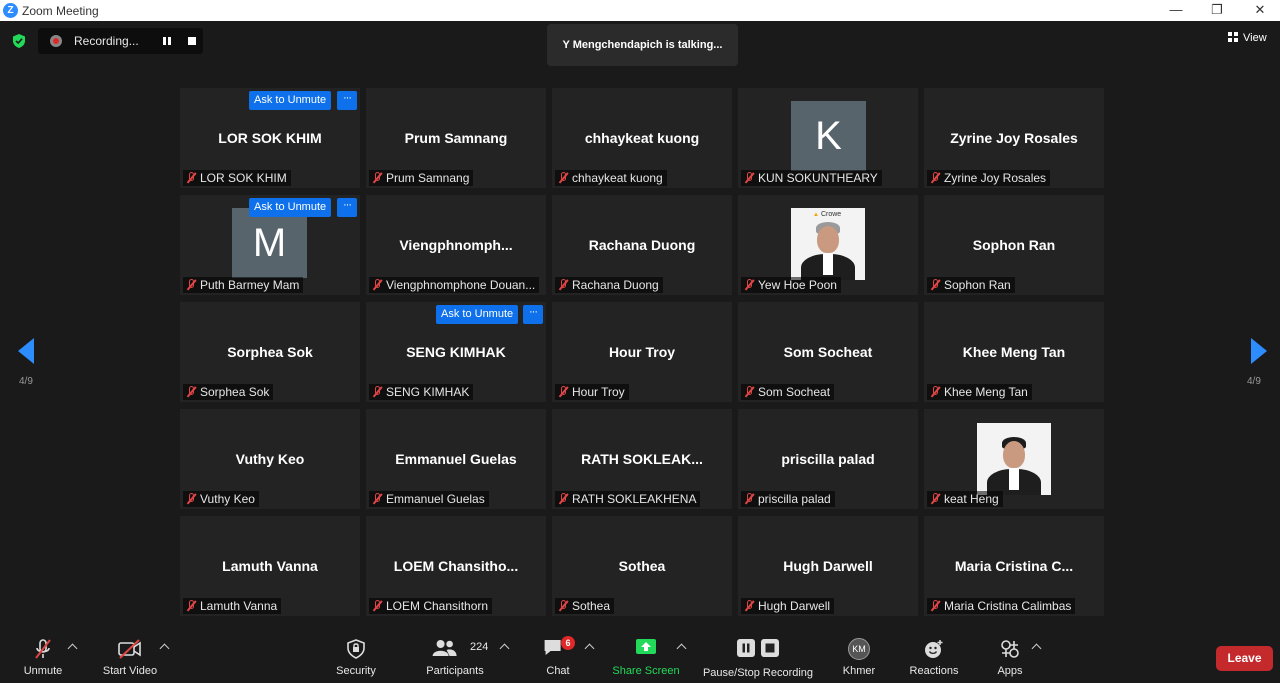 The width and height of the screenshot is (1280, 683). I want to click on security-button: Security, so click(356, 655).